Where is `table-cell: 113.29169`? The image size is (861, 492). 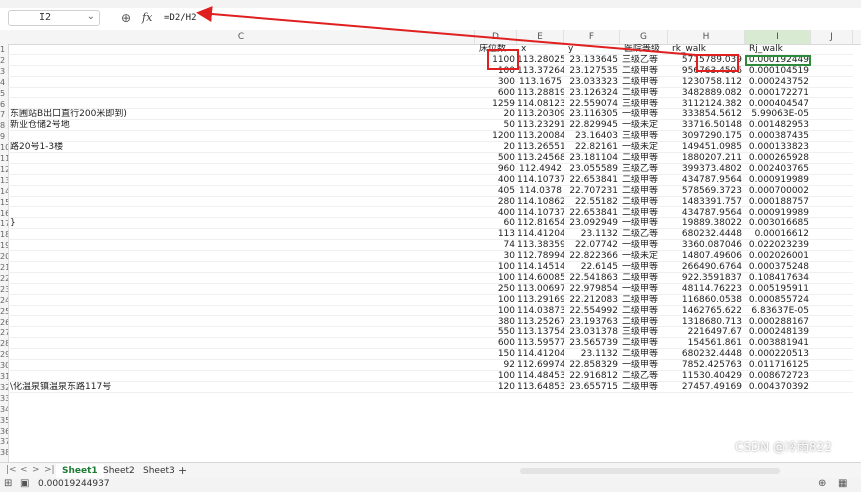 table-cell: 113.29169 is located at coordinates (540, 300).